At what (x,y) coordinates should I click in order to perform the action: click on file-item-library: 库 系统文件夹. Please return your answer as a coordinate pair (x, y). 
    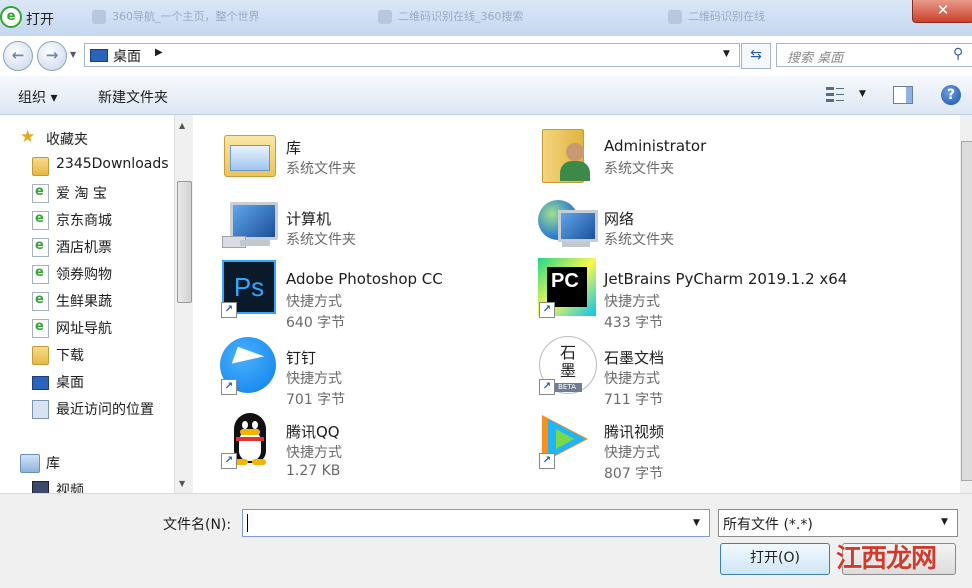
    Looking at the image, I should click on (348, 150).